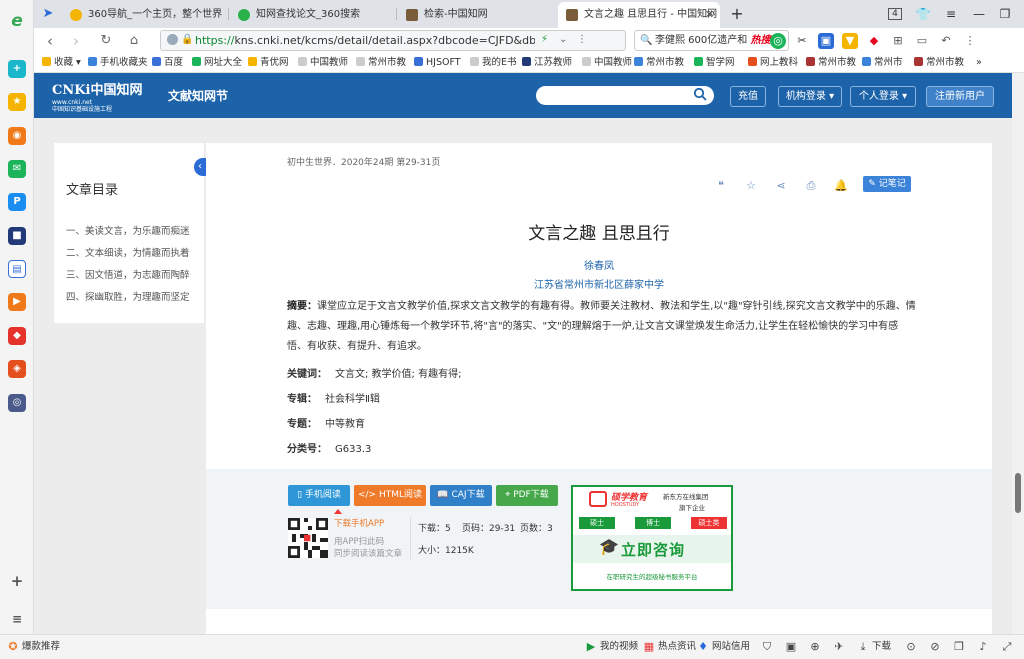  What do you see at coordinates (527, 495) in the screenshot?
I see `pdf-download-button: ⌖ PDF下载` at bounding box center [527, 495].